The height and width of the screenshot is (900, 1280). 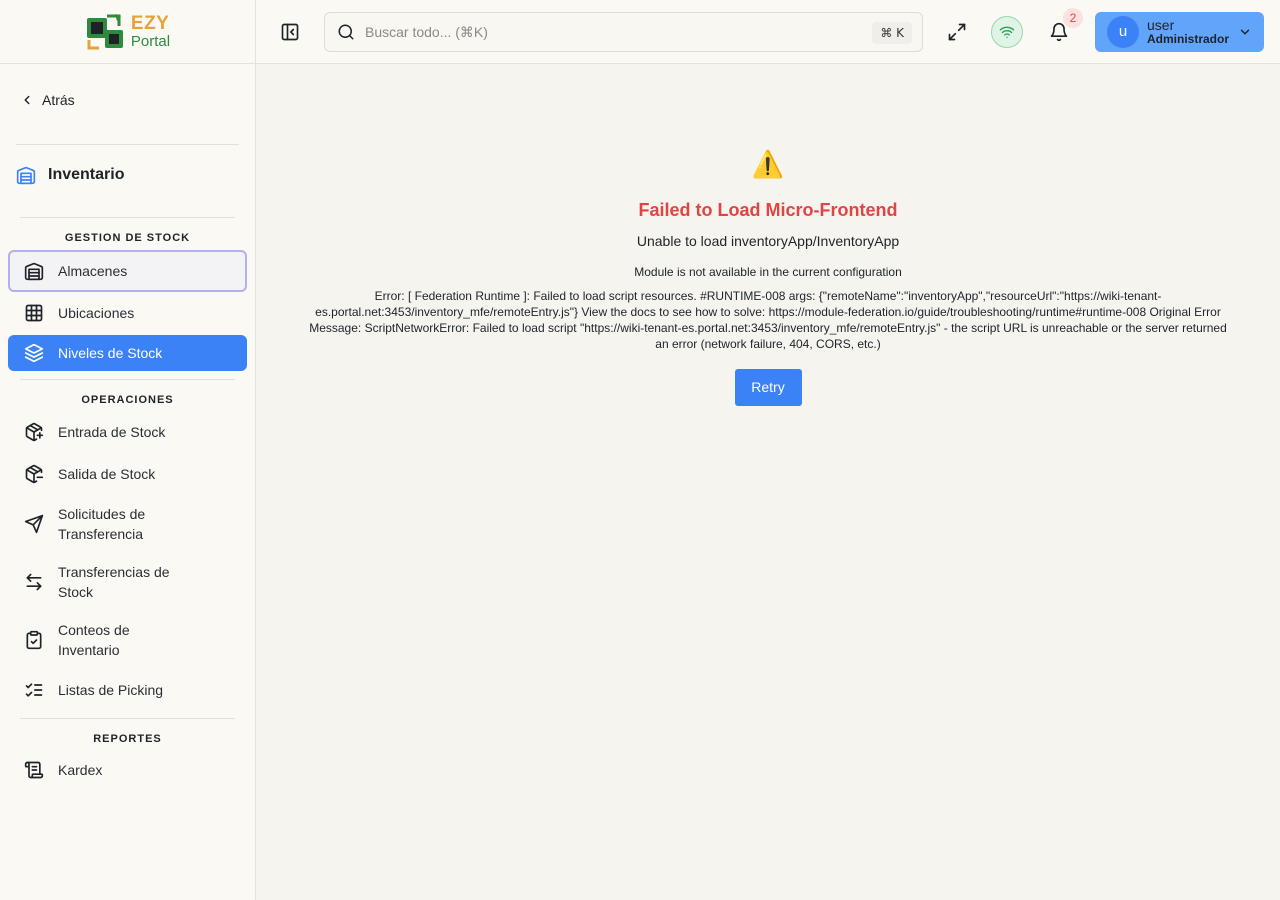 What do you see at coordinates (768, 241) in the screenshot?
I see `error-subtitle: Unable to load inventoryApp/InventoryApp` at bounding box center [768, 241].